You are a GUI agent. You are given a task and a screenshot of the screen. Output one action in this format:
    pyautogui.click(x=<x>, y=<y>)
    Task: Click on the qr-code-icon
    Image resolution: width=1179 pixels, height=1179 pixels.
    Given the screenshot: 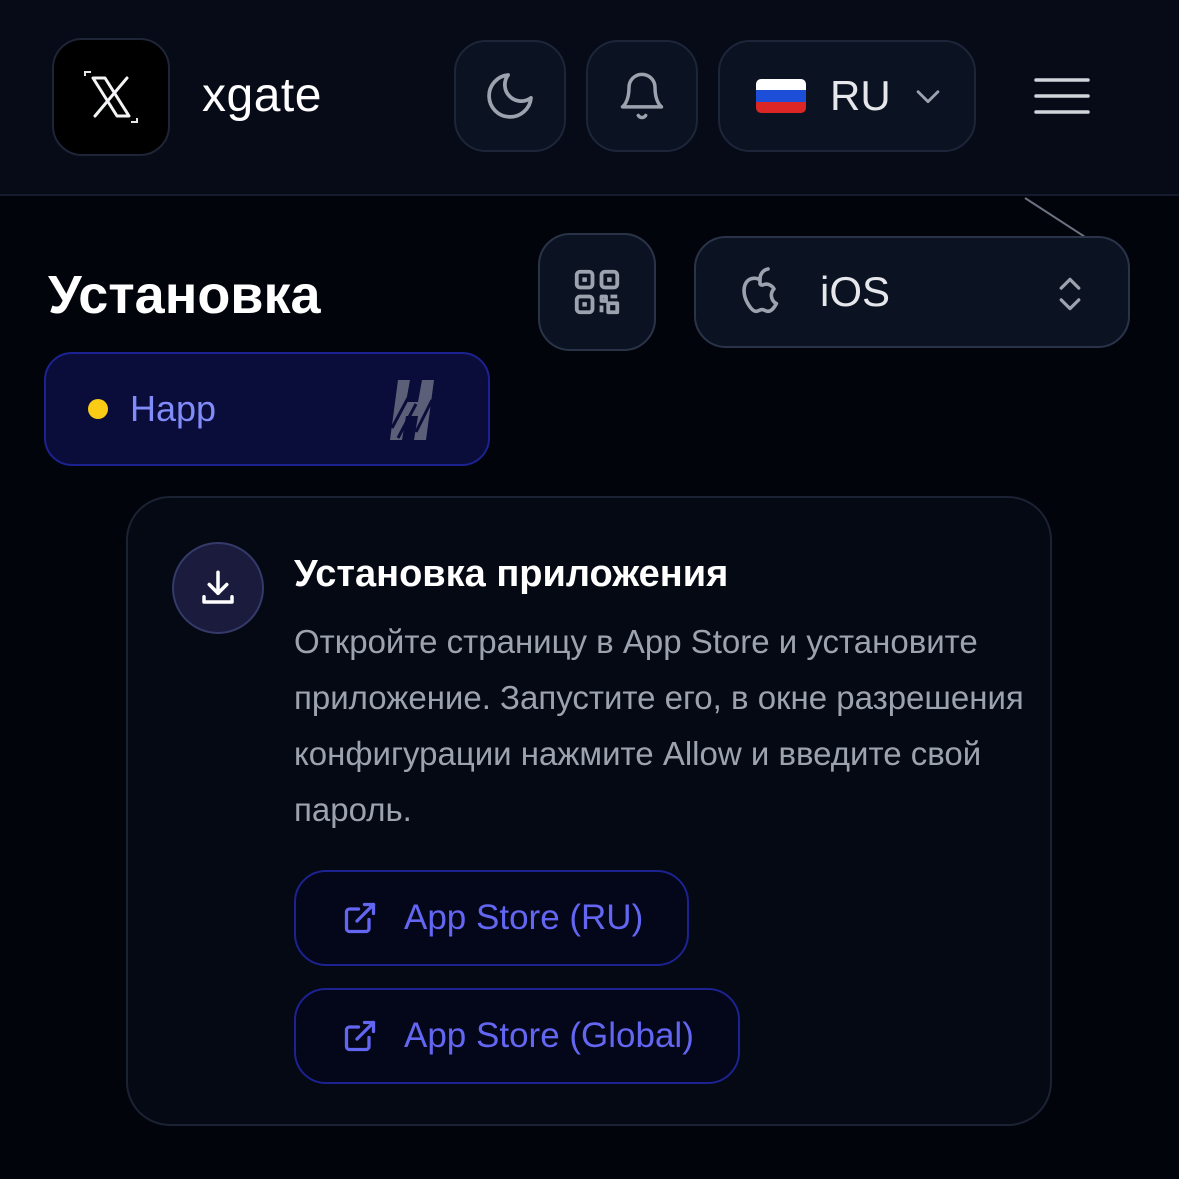 What is the action you would take?
    pyautogui.click(x=597, y=292)
    